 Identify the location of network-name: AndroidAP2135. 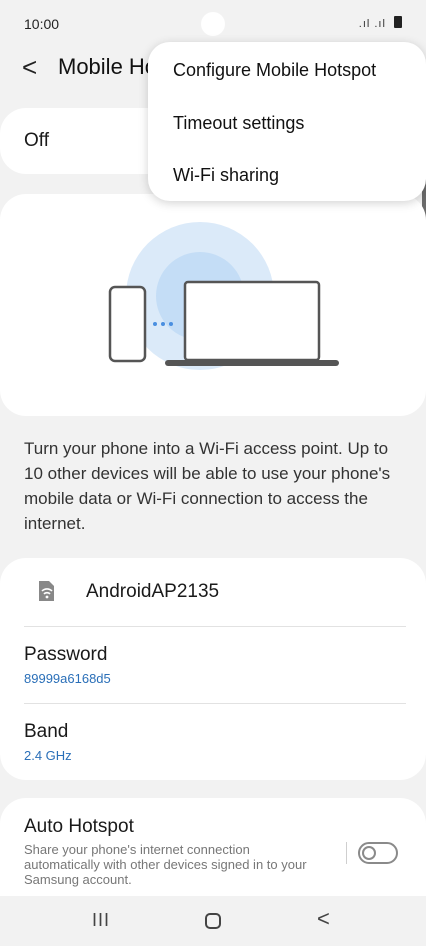
(152, 592).